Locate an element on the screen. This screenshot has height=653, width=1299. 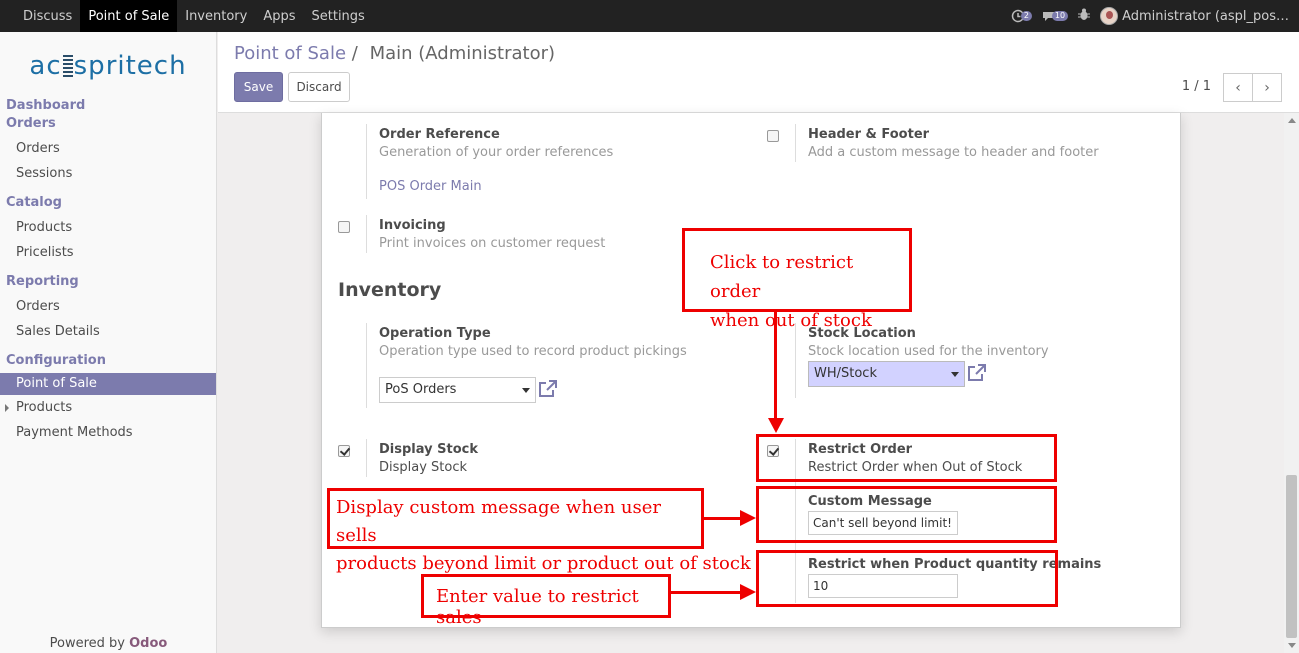
custom-message-highlight is located at coordinates (906, 514).